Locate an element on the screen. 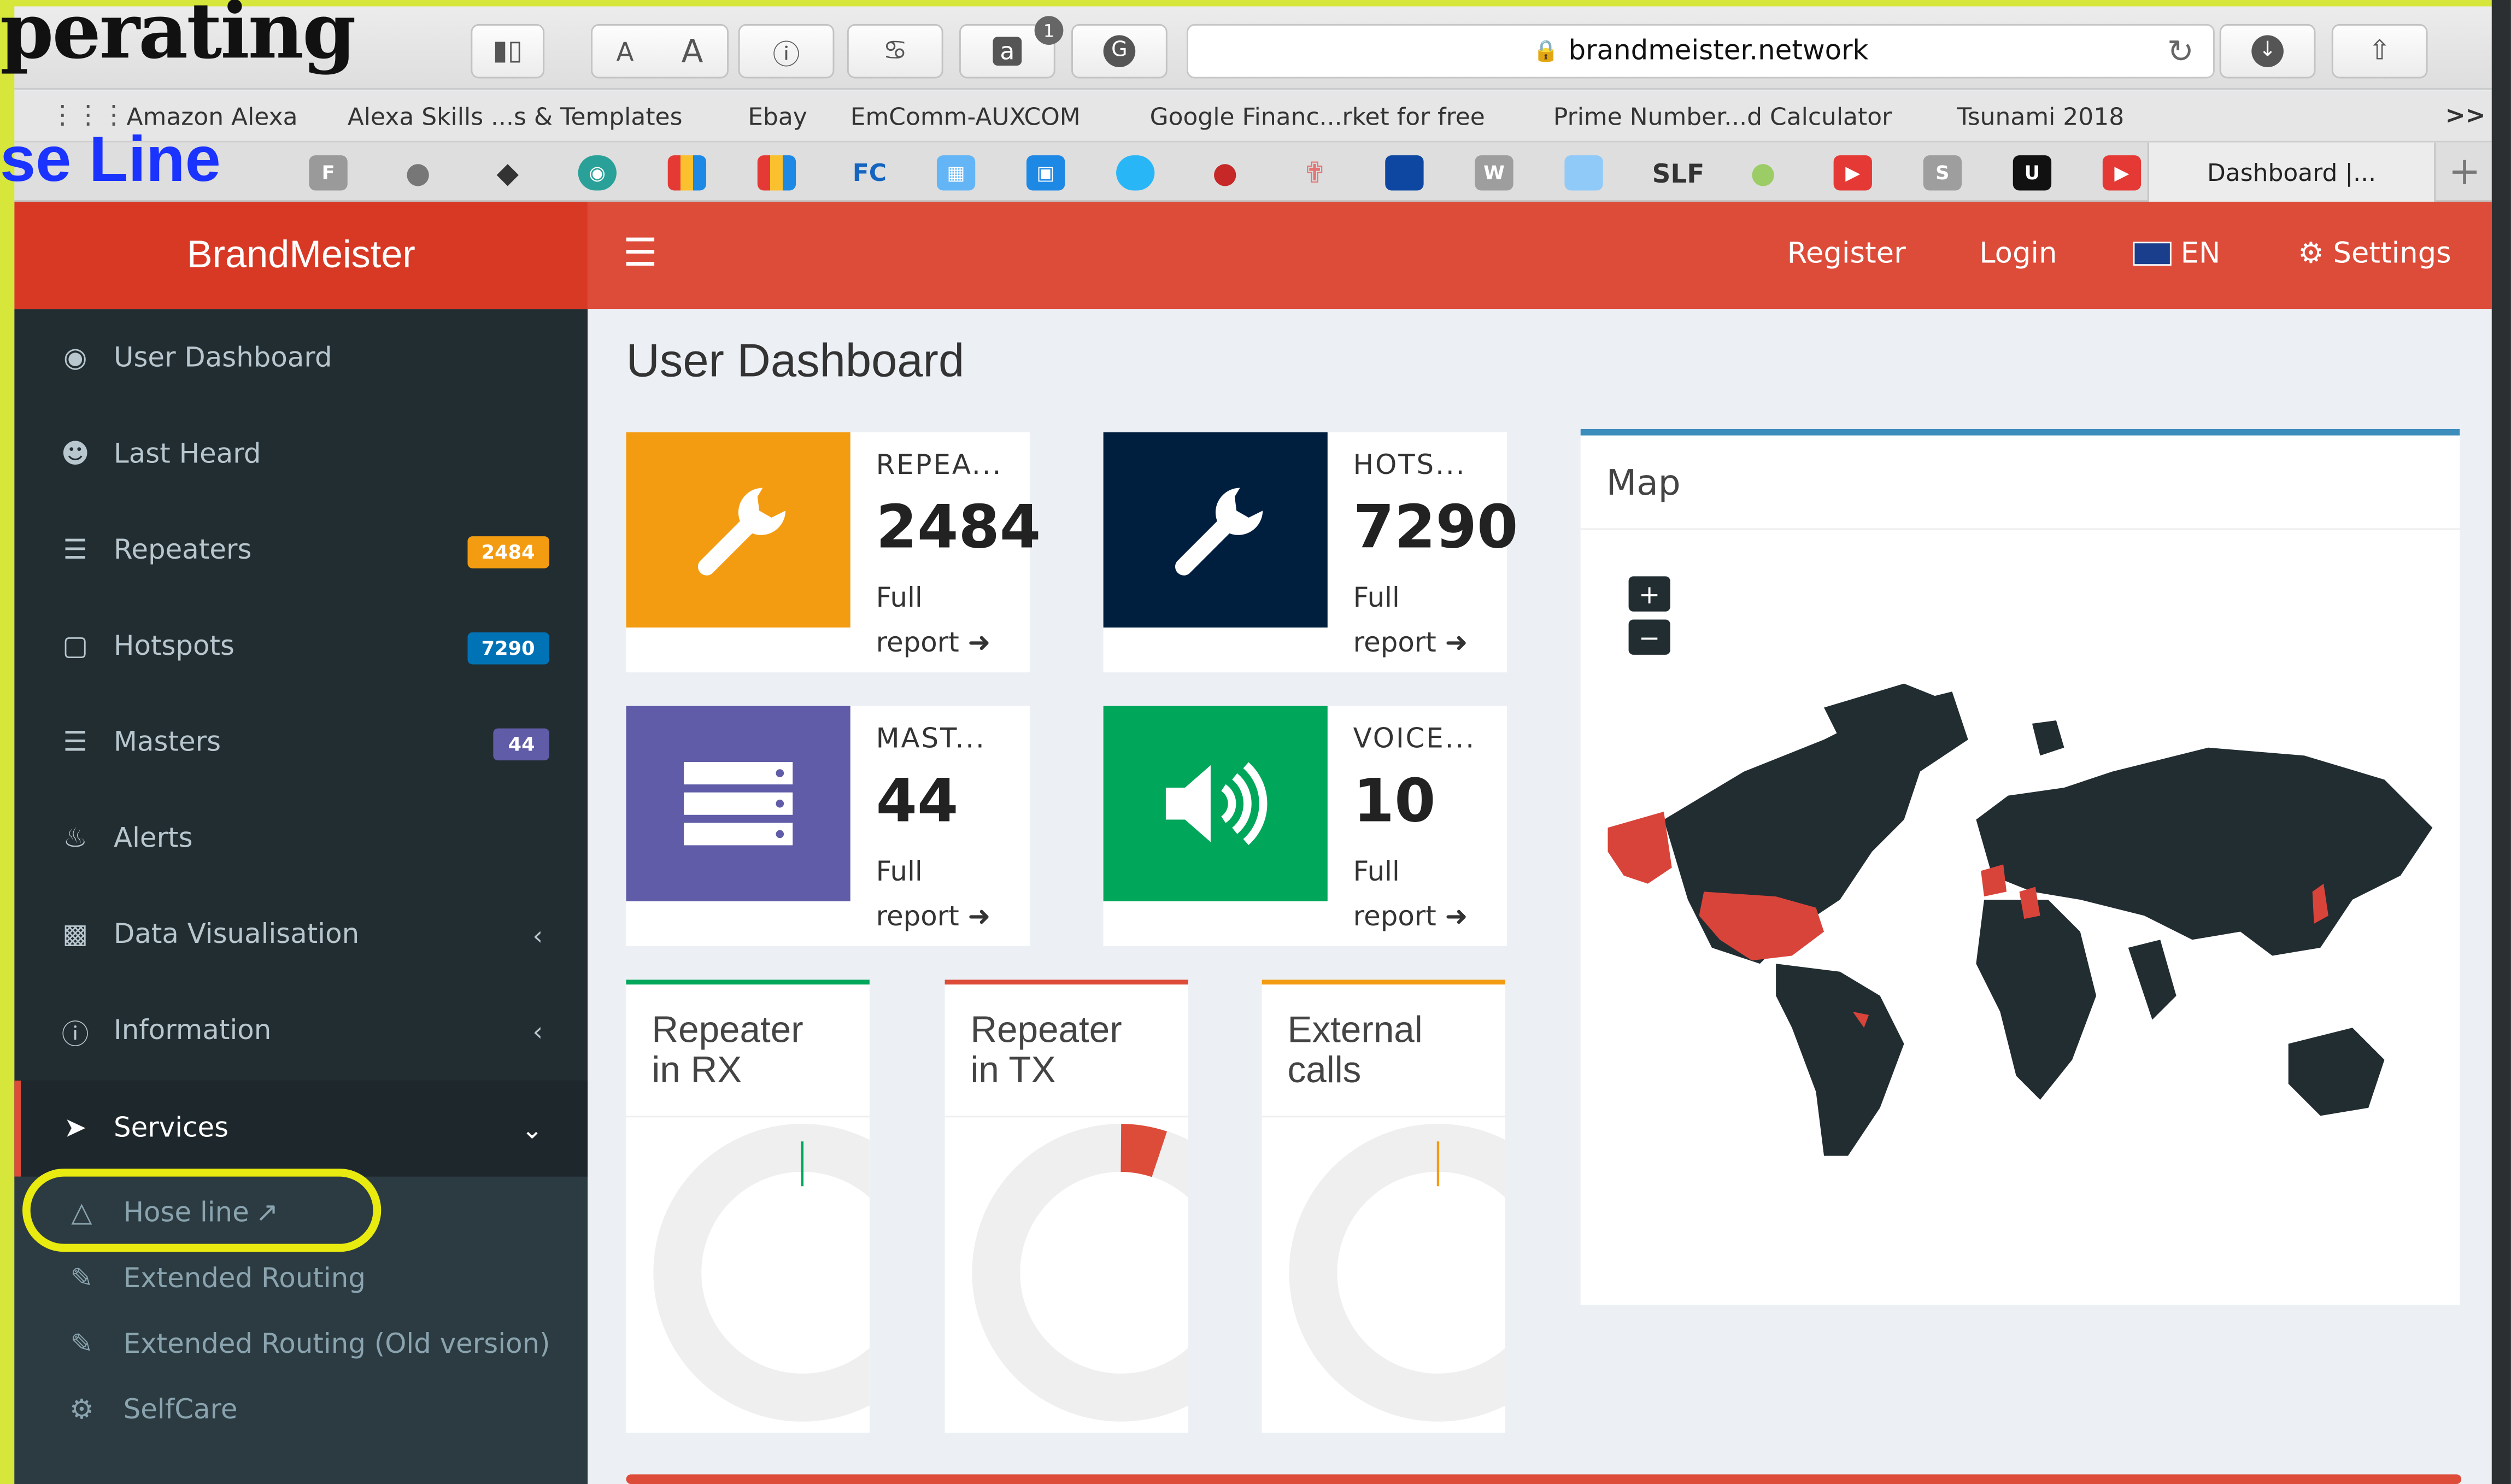 The image size is (2511, 1484). globe-icon: ◉ is located at coordinates (597, 173).